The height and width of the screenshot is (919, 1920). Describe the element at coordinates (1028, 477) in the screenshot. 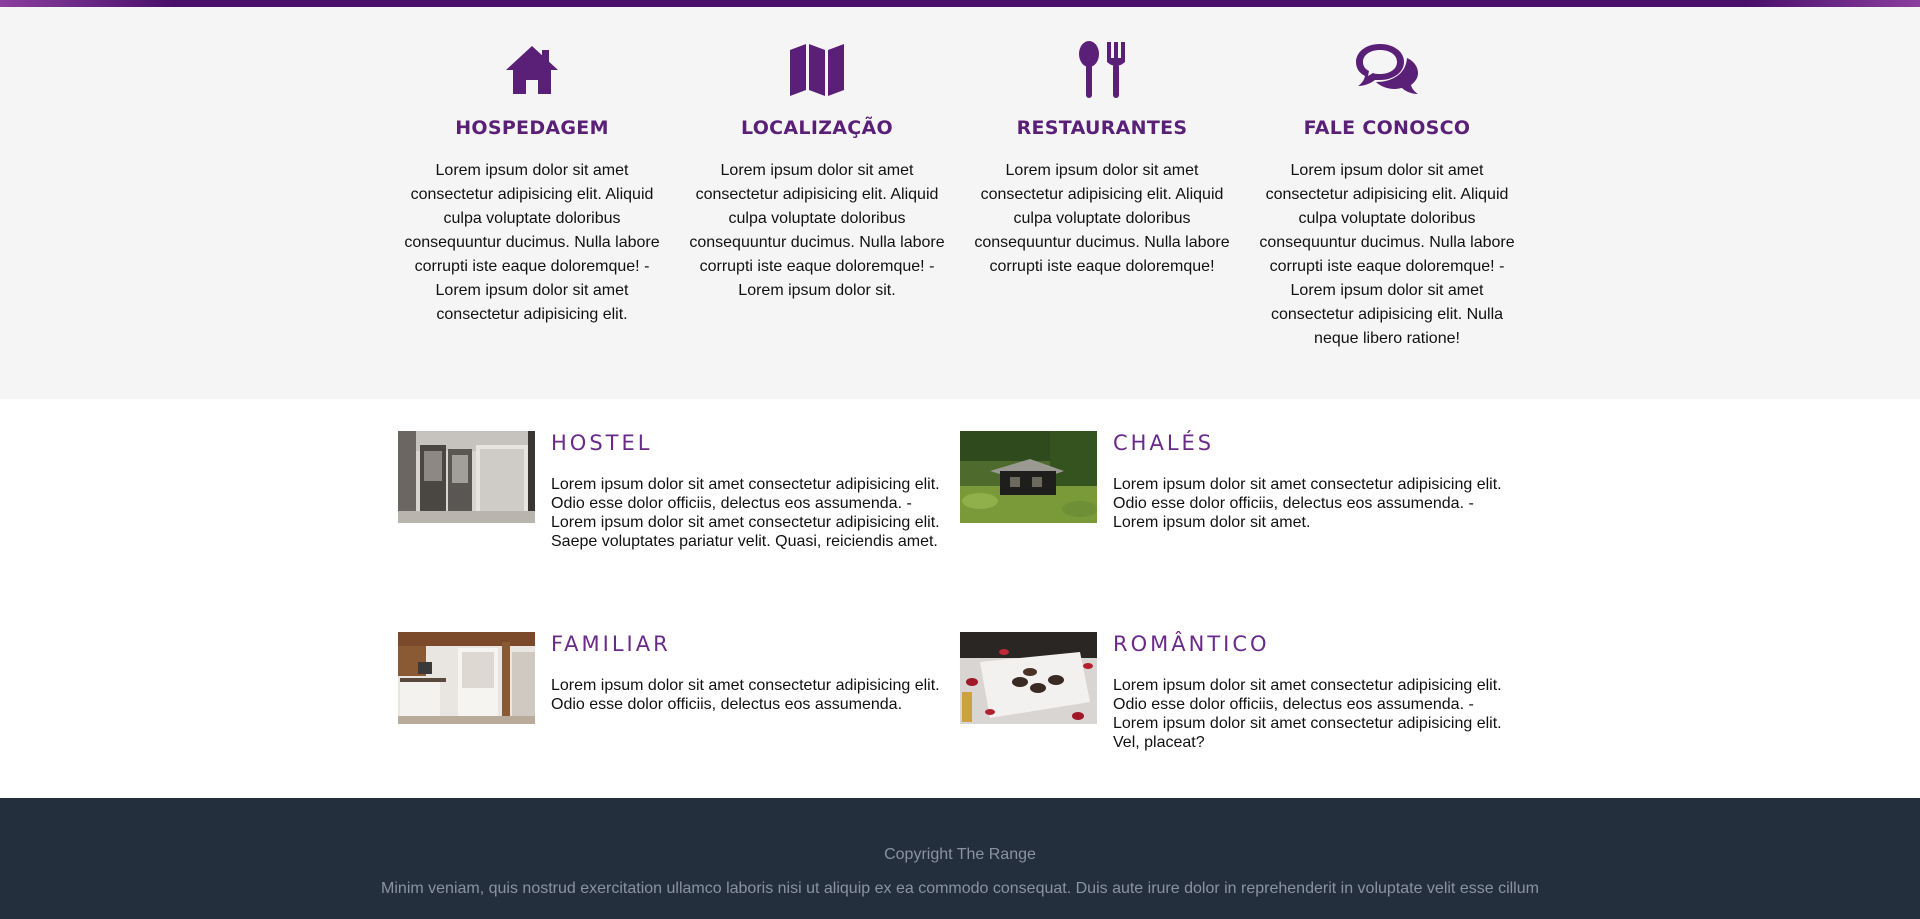

I see `chales-photo` at that location.